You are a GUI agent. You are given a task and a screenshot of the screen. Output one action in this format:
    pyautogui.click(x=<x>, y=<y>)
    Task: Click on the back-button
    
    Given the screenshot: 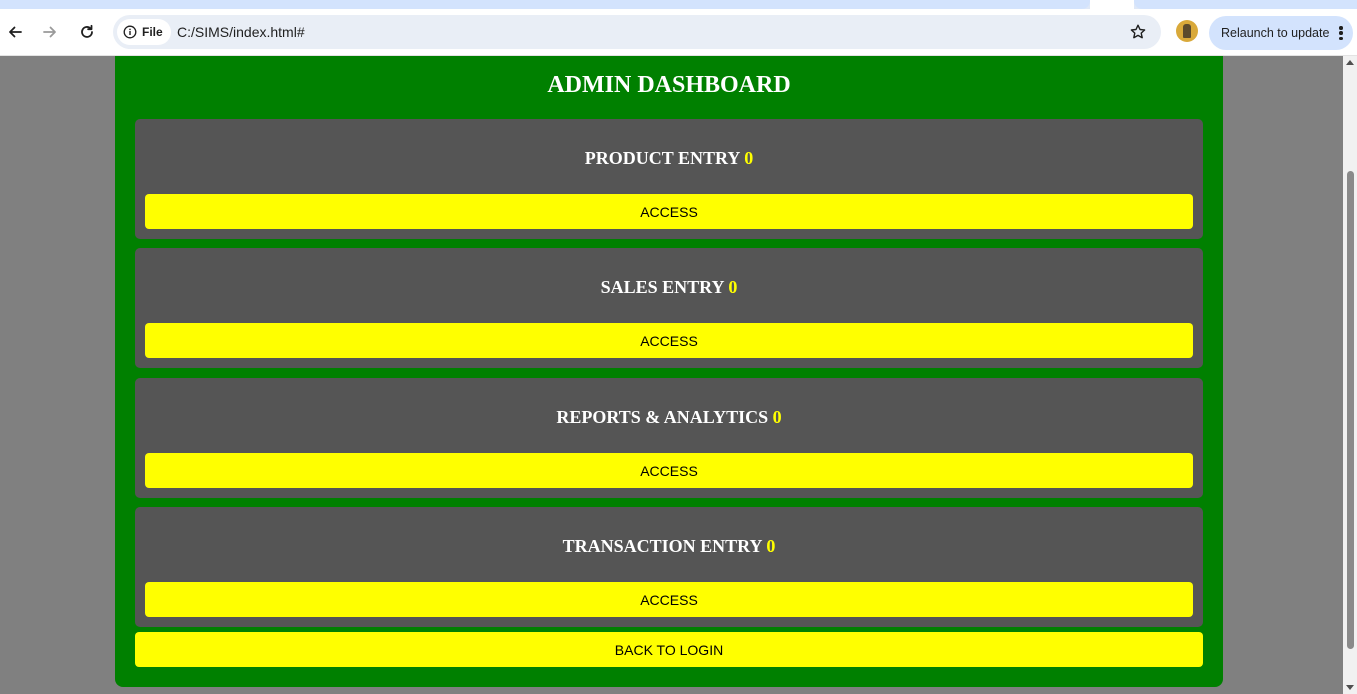 What is the action you would take?
    pyautogui.click(x=15, y=32)
    